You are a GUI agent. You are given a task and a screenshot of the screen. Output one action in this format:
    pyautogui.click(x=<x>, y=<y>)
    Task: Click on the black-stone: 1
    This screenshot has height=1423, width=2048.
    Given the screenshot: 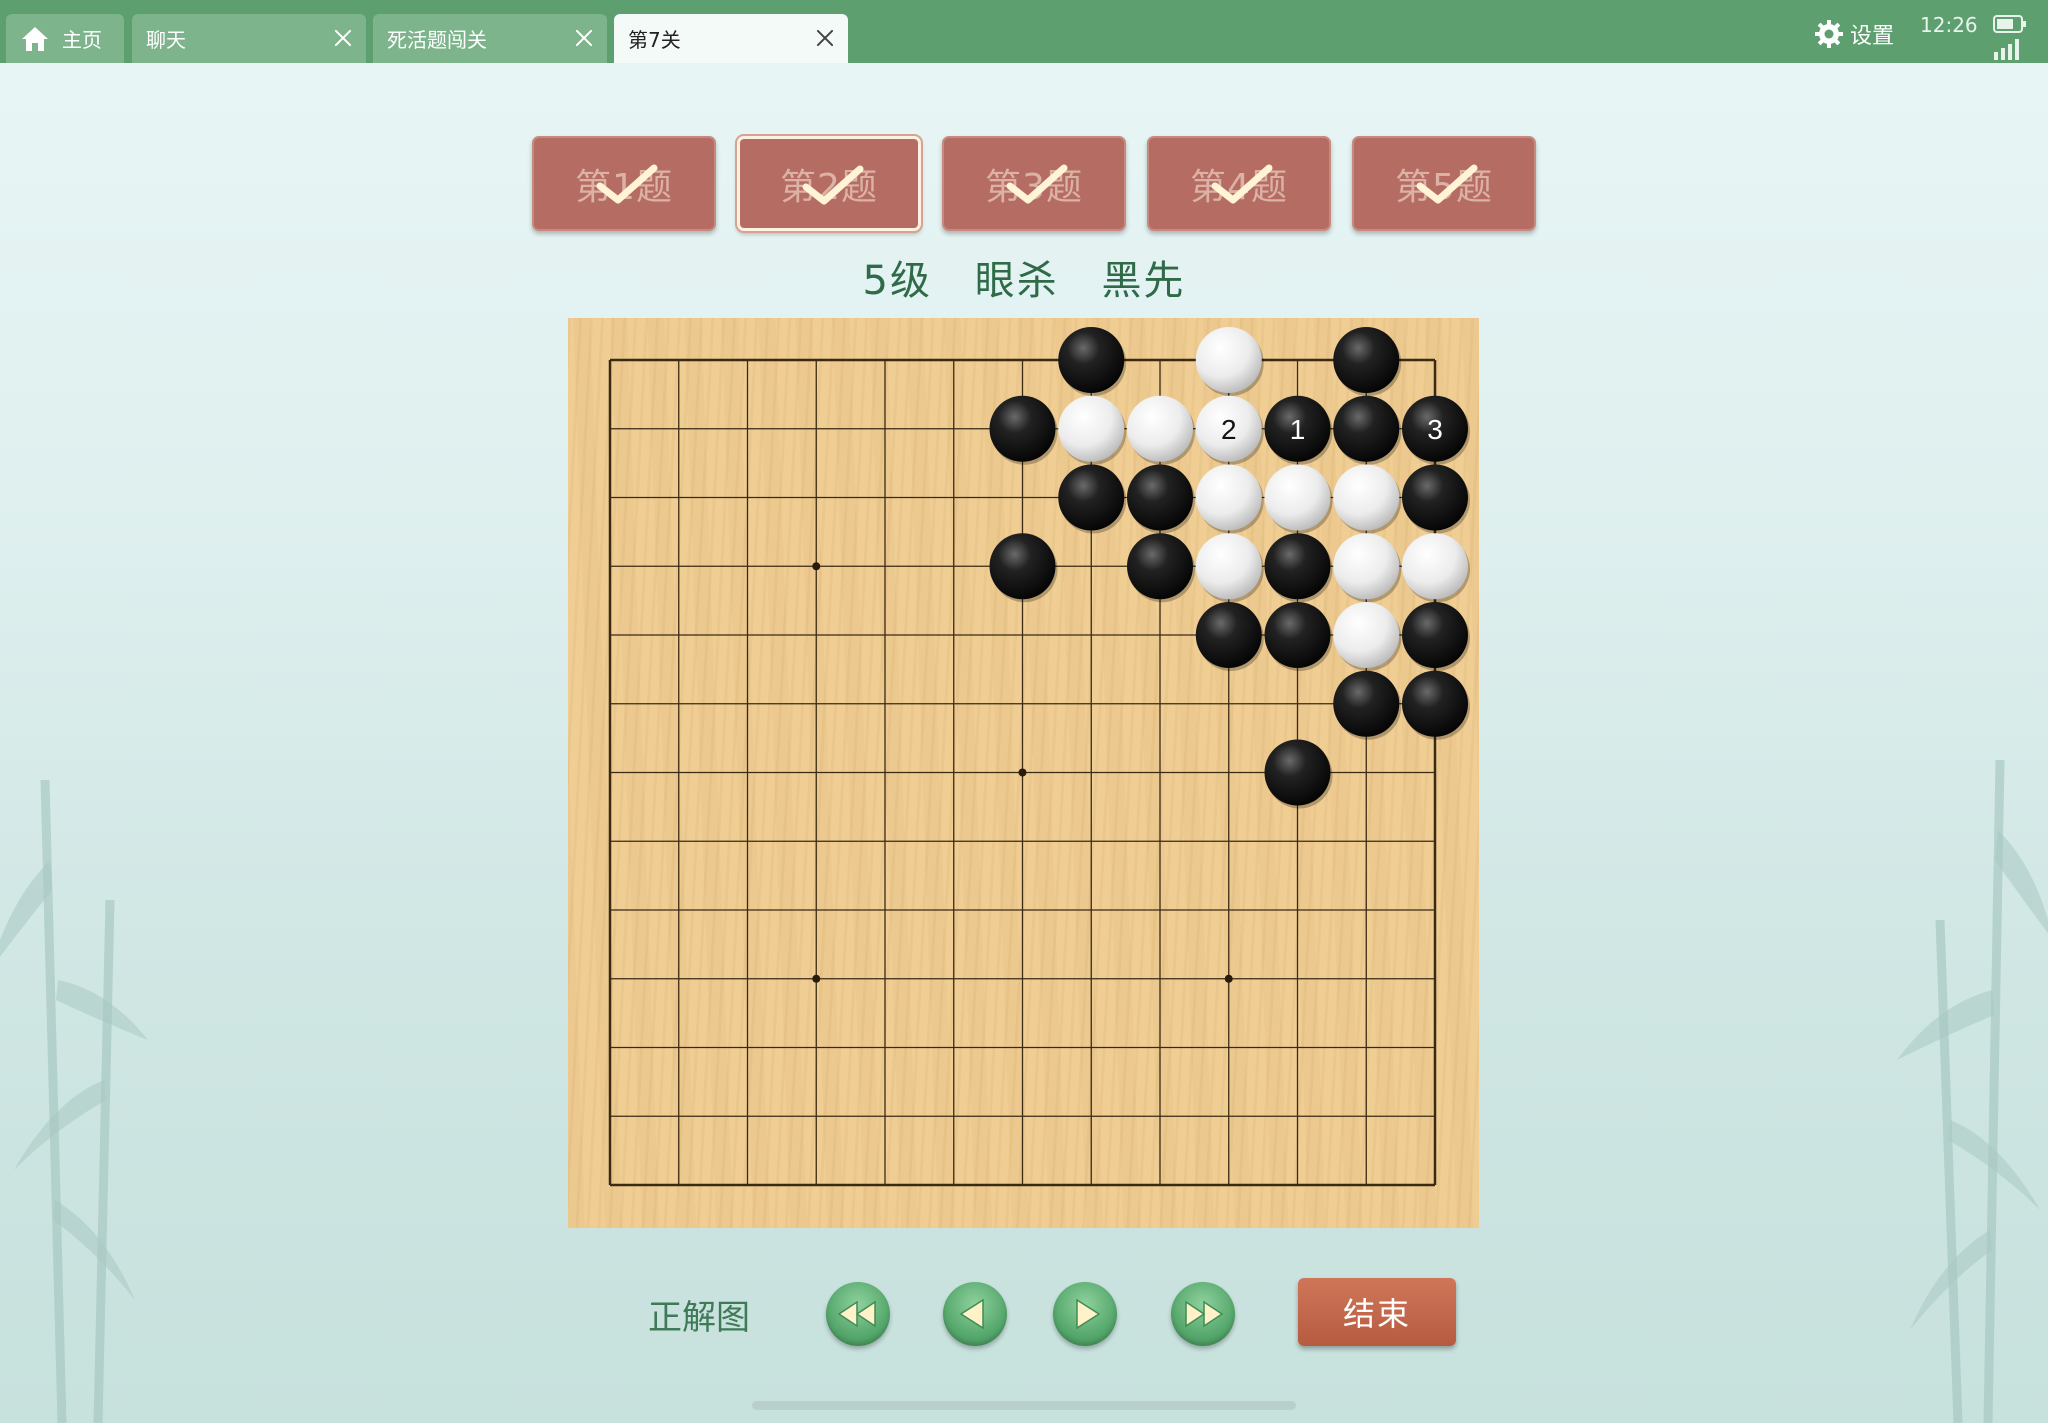 What is the action you would take?
    pyautogui.click(x=1298, y=430)
    